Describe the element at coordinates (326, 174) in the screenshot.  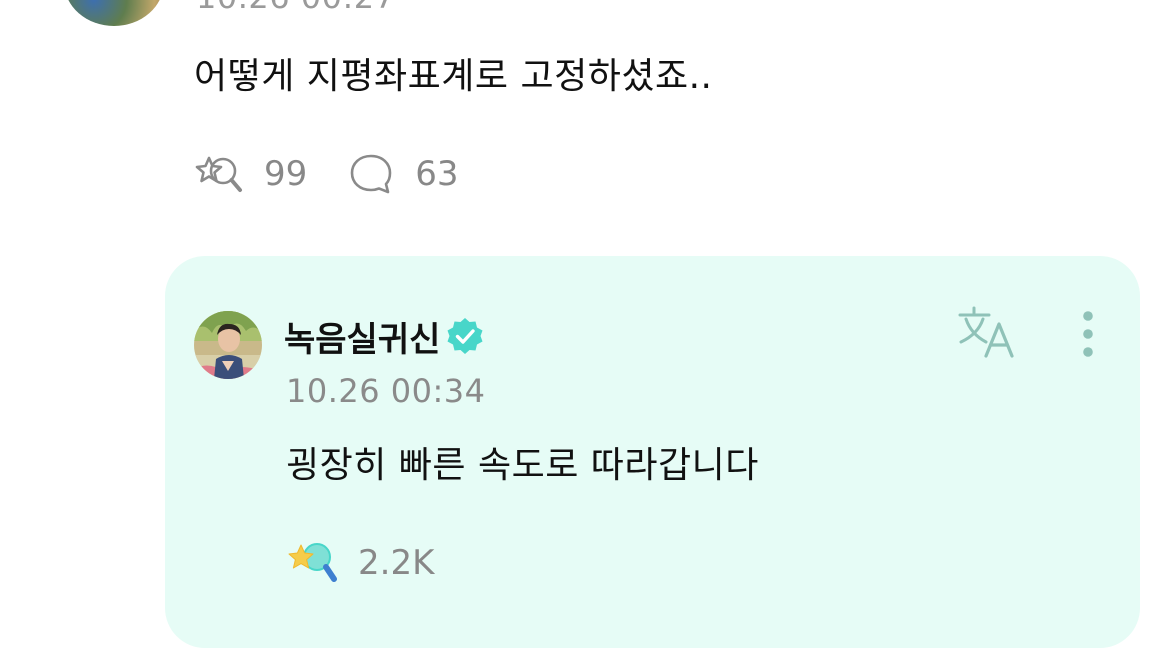
I see `parent-comment-actions: 99 63` at that location.